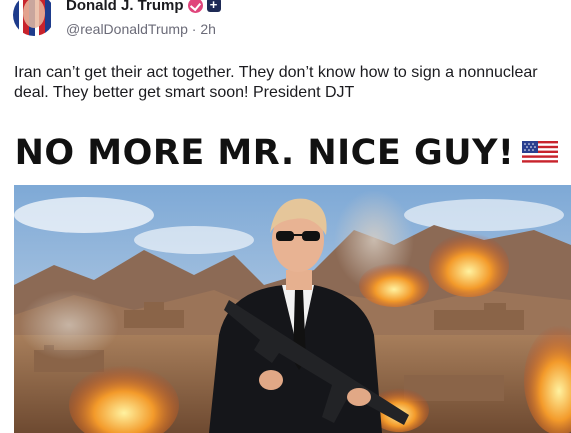 The width and height of the screenshot is (571, 433). What do you see at coordinates (34, 14) in the screenshot?
I see `avatar-face` at bounding box center [34, 14].